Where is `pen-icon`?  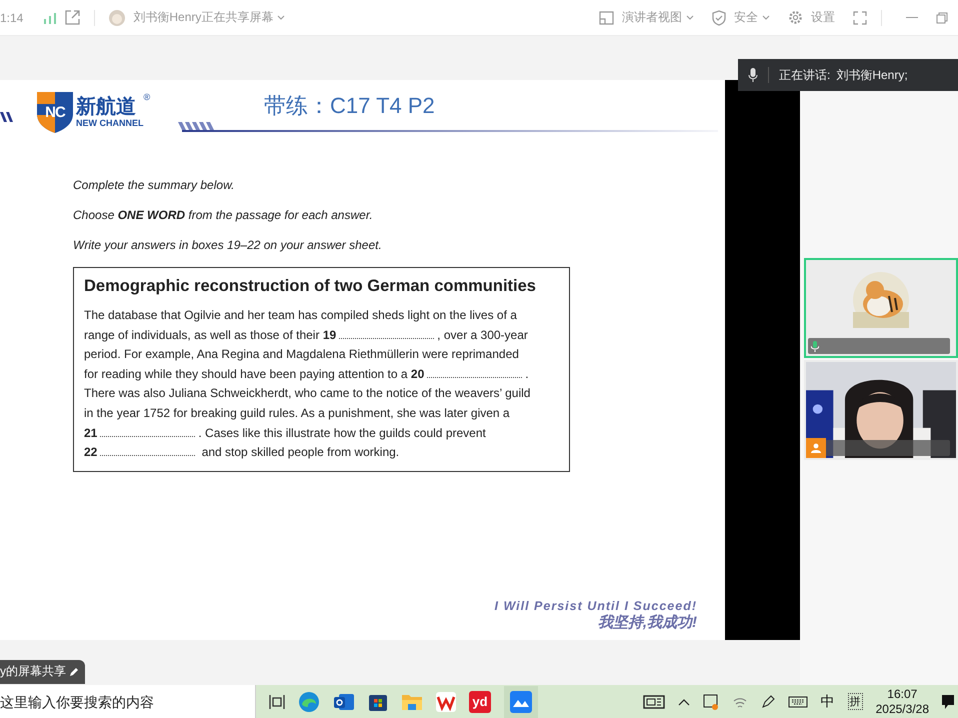 pen-icon is located at coordinates (767, 701).